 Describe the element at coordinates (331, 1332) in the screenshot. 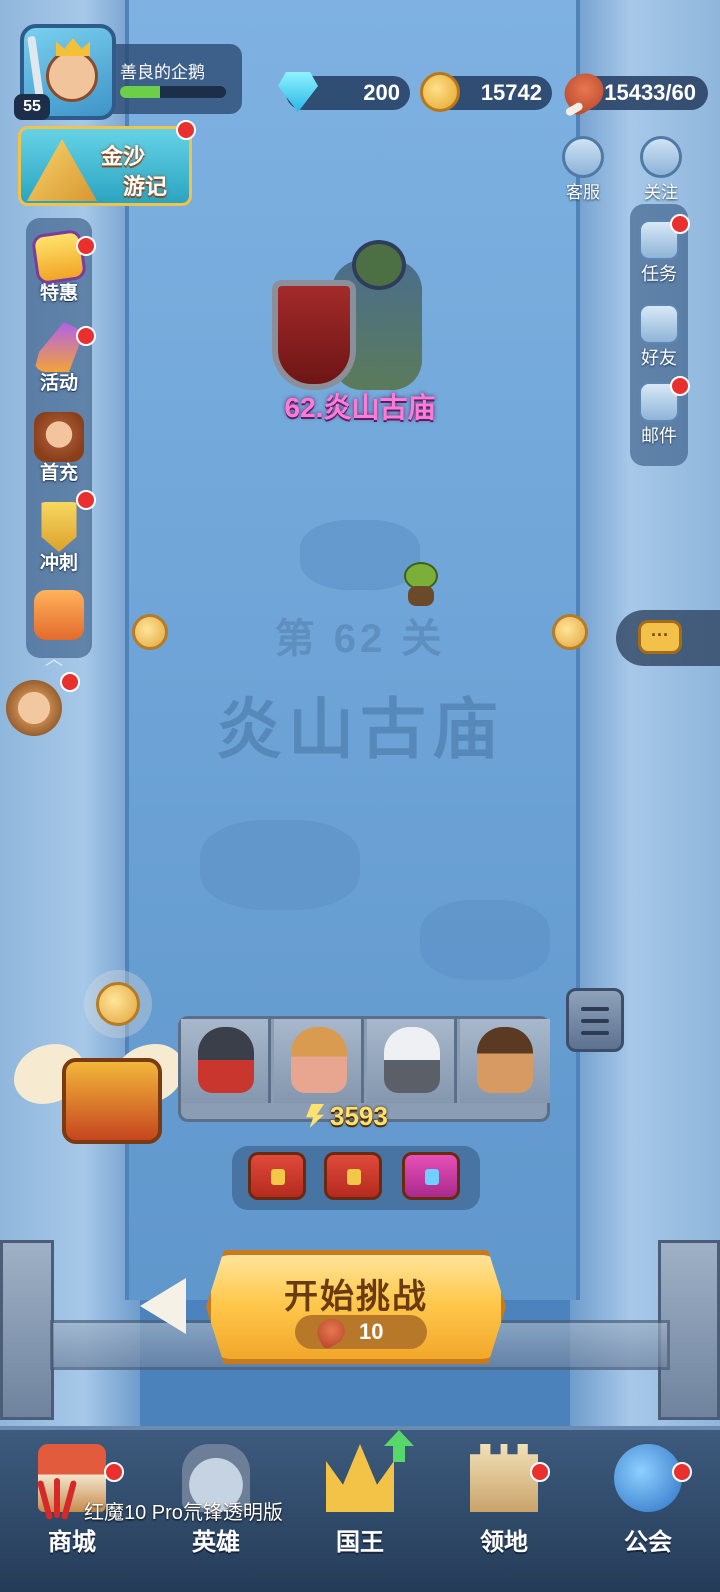

I see `meat-stamina-icon` at that location.